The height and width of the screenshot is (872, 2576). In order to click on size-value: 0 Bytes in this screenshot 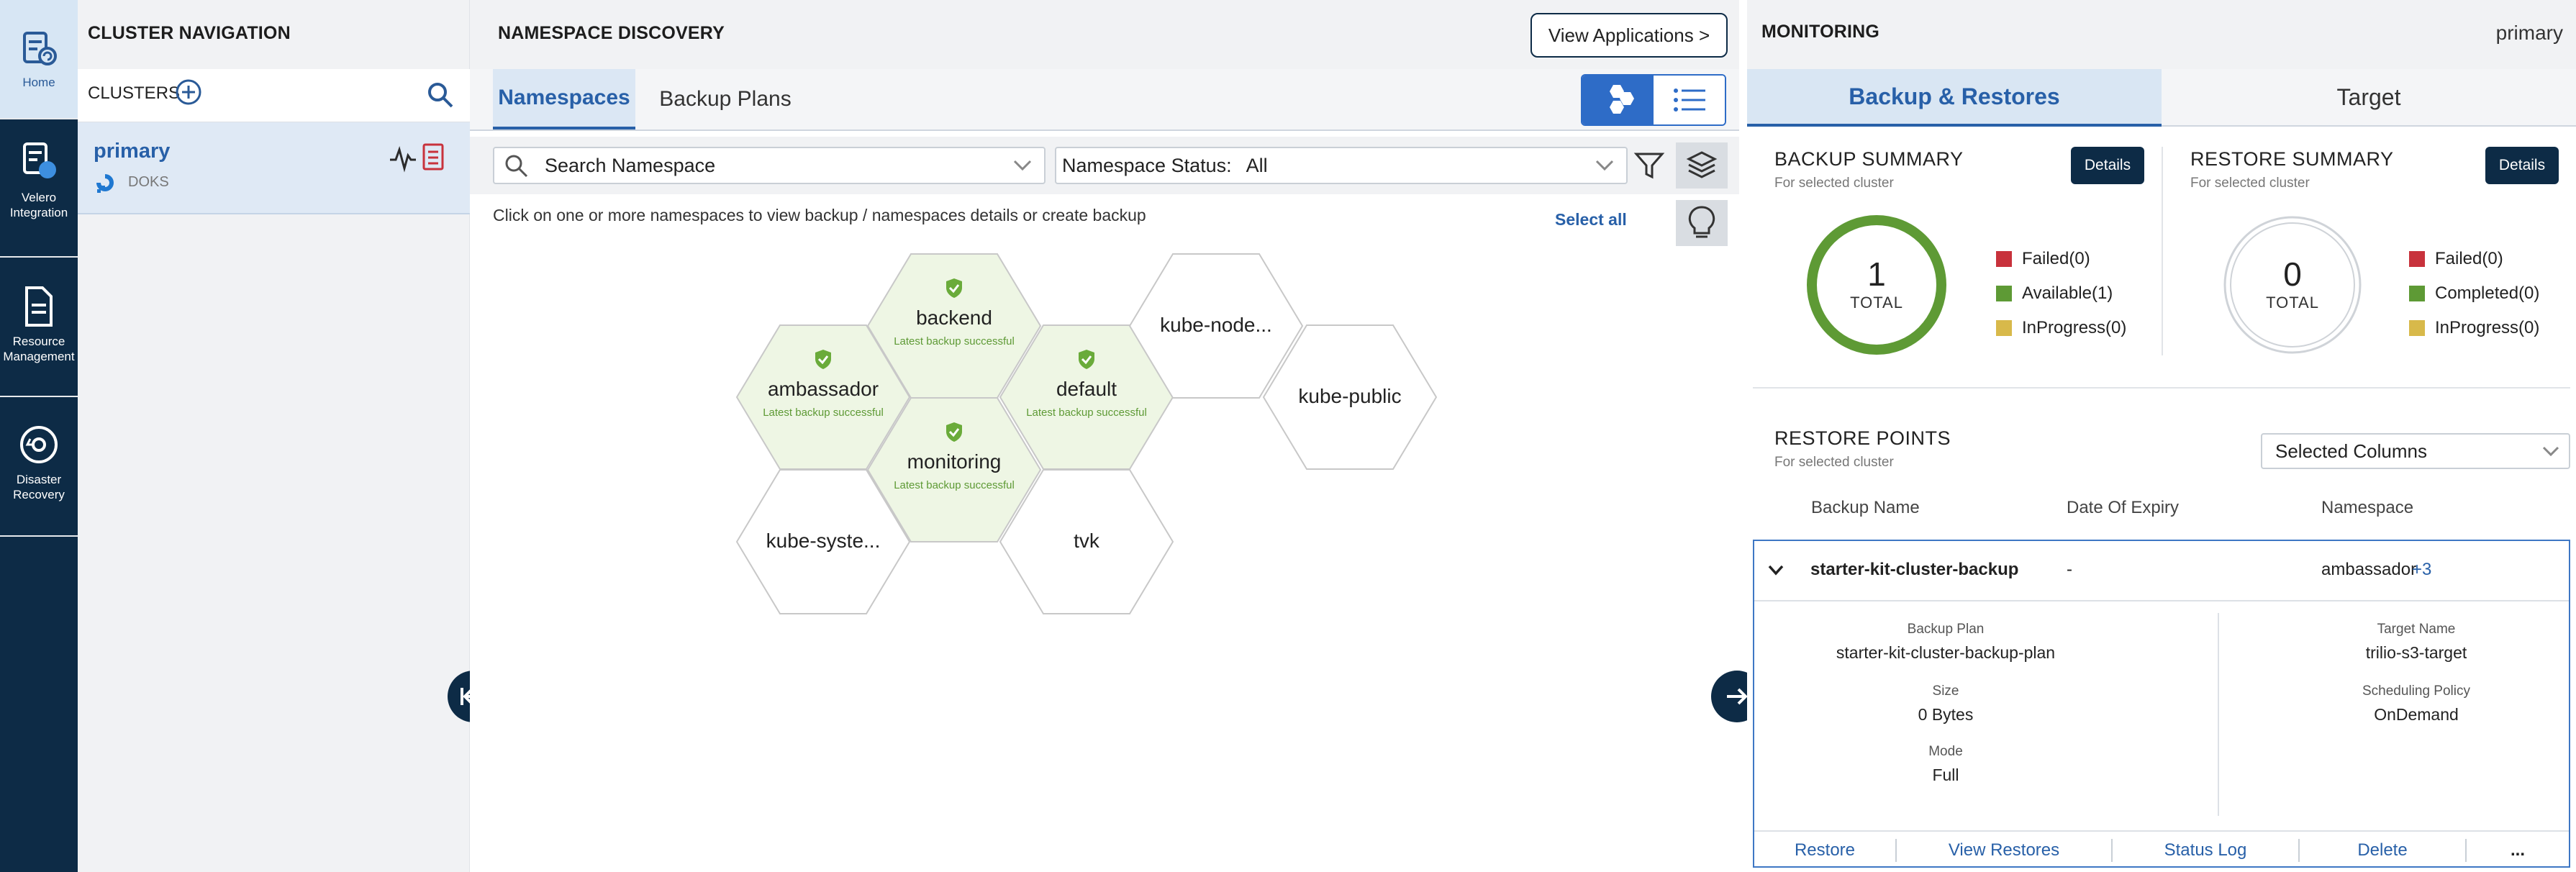, I will do `click(1946, 714)`.